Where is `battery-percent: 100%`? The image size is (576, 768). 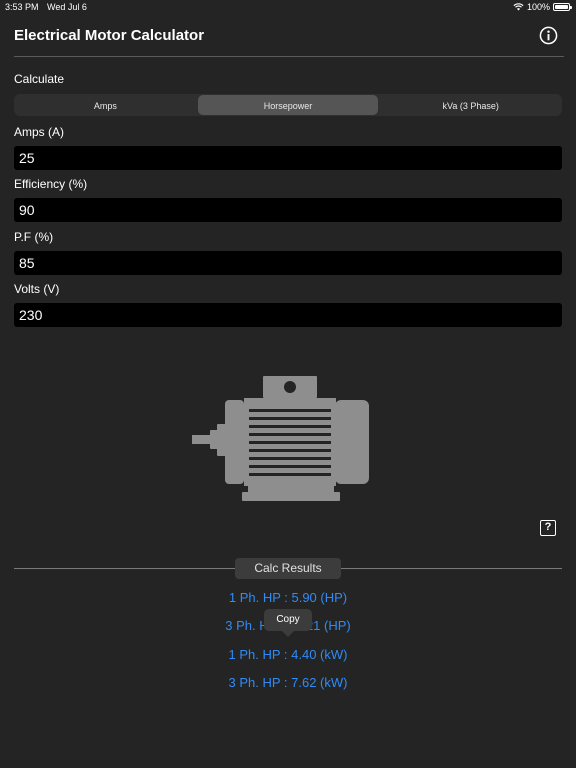 battery-percent: 100% is located at coordinates (538, 7).